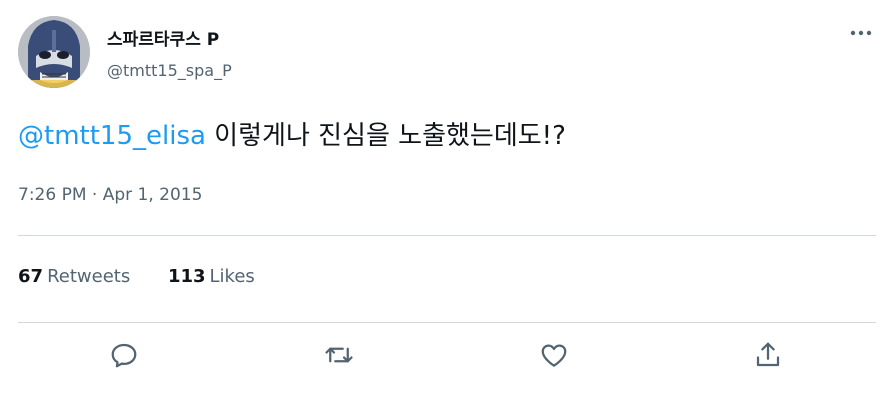 Image resolution: width=894 pixels, height=409 pixels. I want to click on share-button, so click(768, 355).